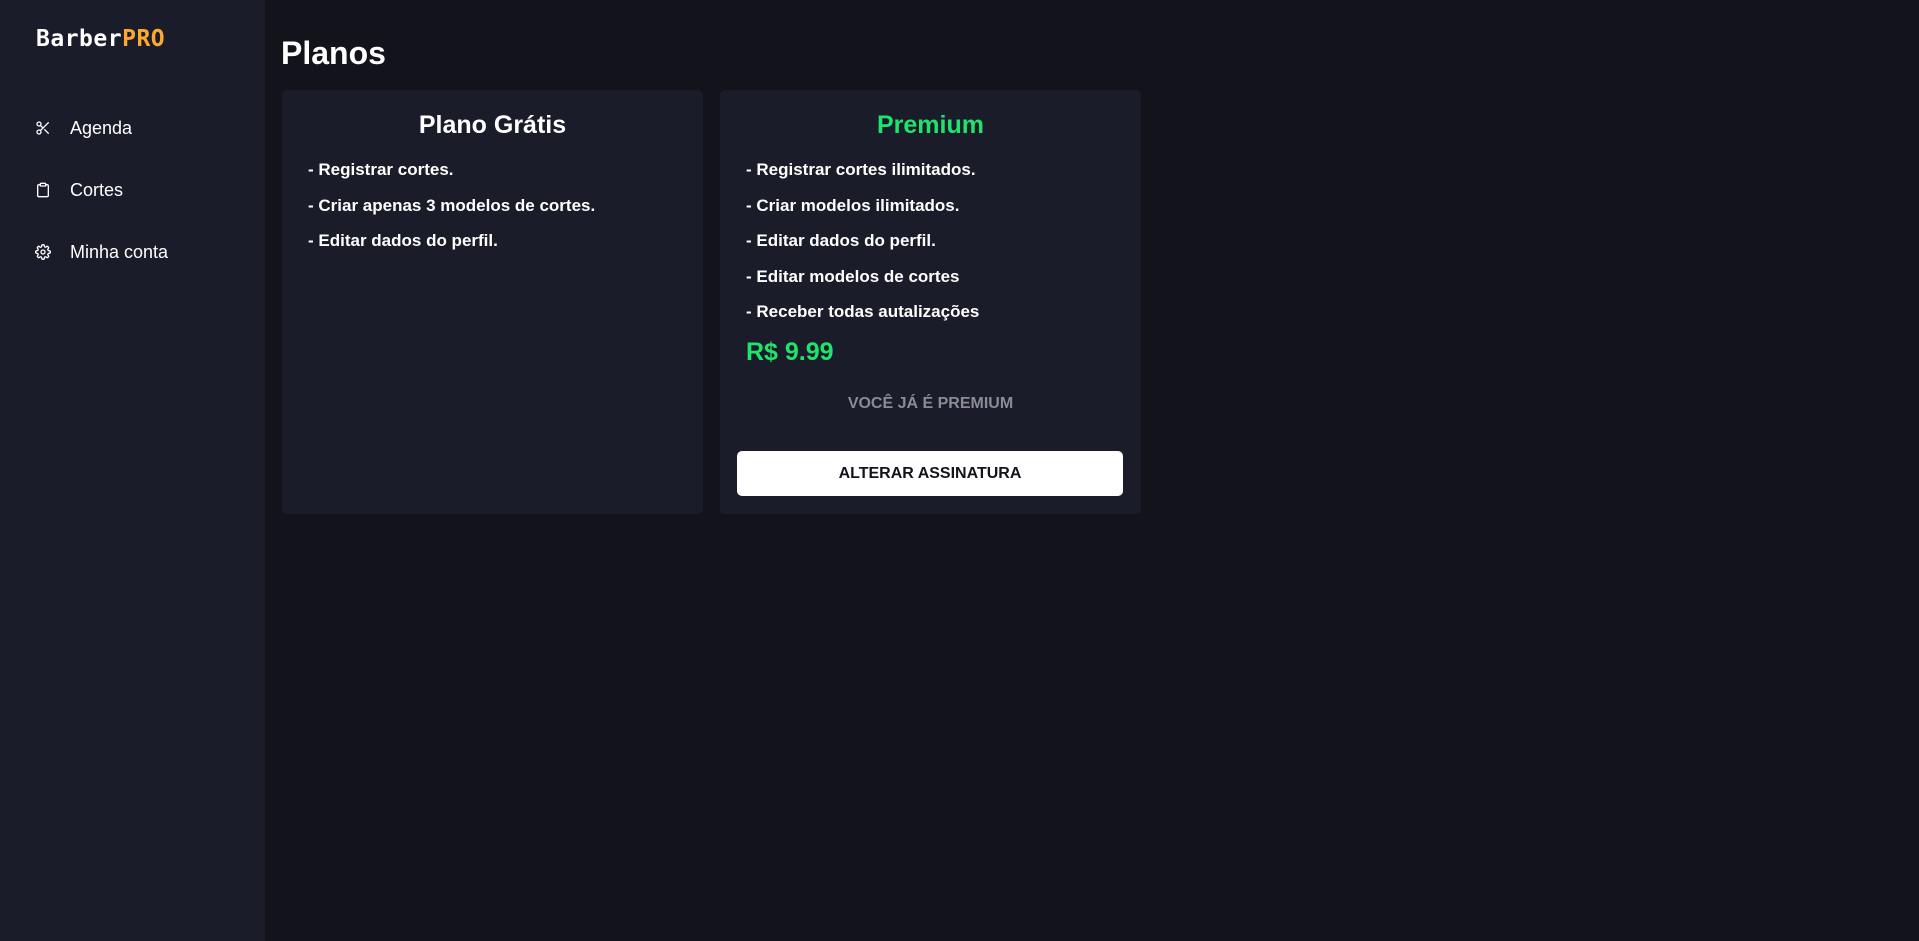 The height and width of the screenshot is (941, 1919). What do you see at coordinates (853, 205) in the screenshot?
I see `feature-item: - Criar modelos ilimitados.` at bounding box center [853, 205].